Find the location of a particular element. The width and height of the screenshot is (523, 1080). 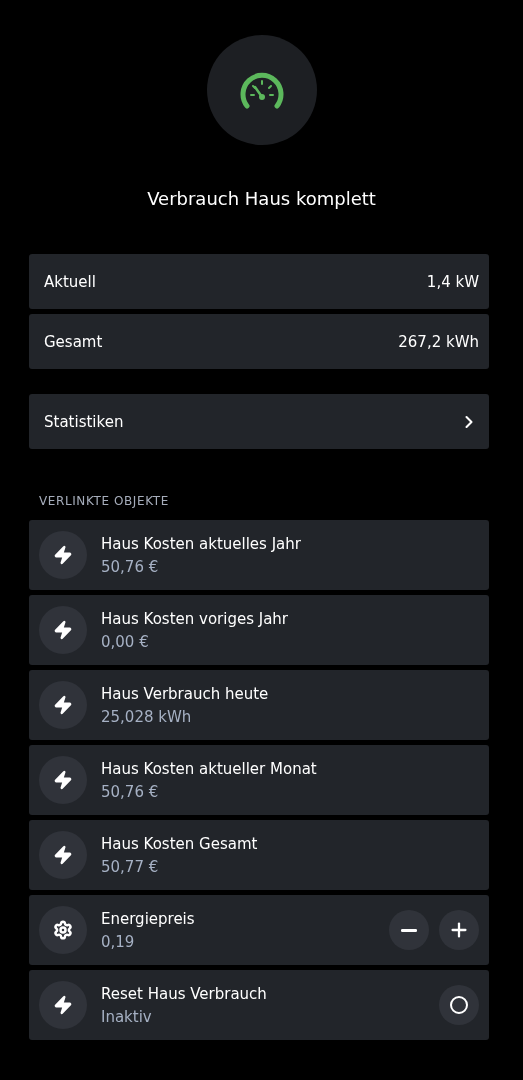

object-name: Haus Kosten voriges Jahr is located at coordinates (195, 618).